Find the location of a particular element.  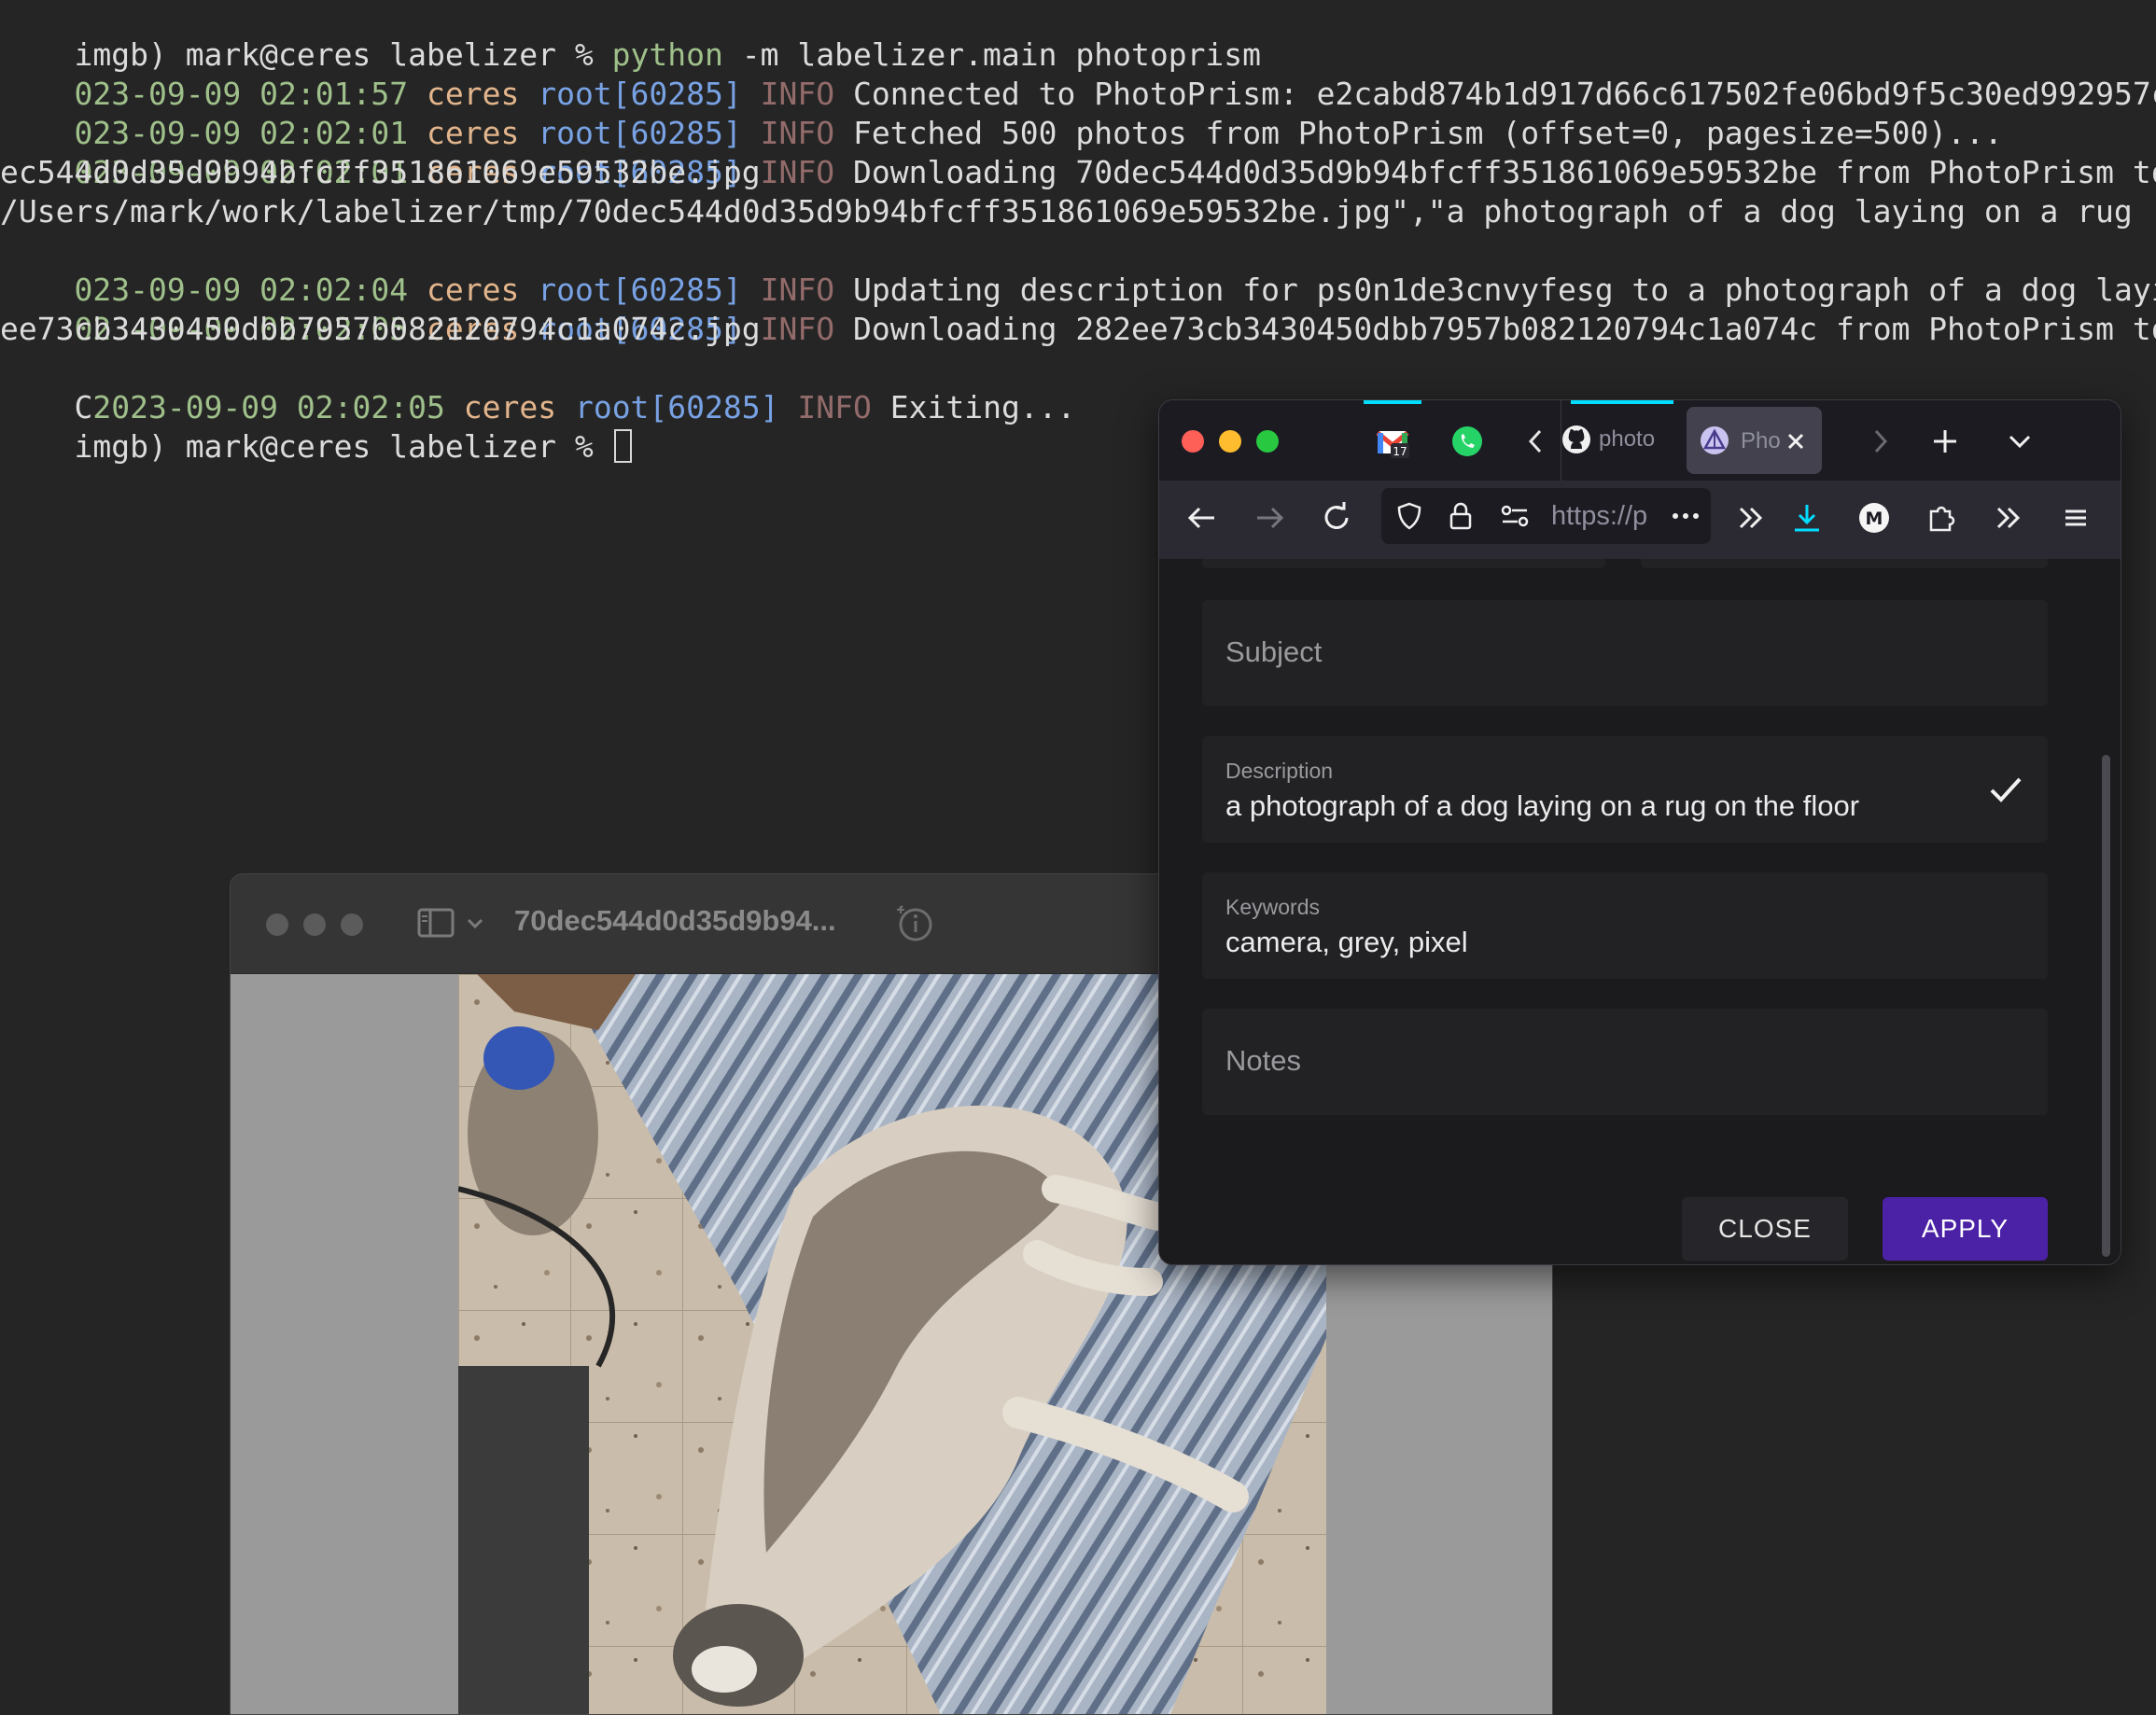

app-menu-button is located at coordinates (2075, 517).